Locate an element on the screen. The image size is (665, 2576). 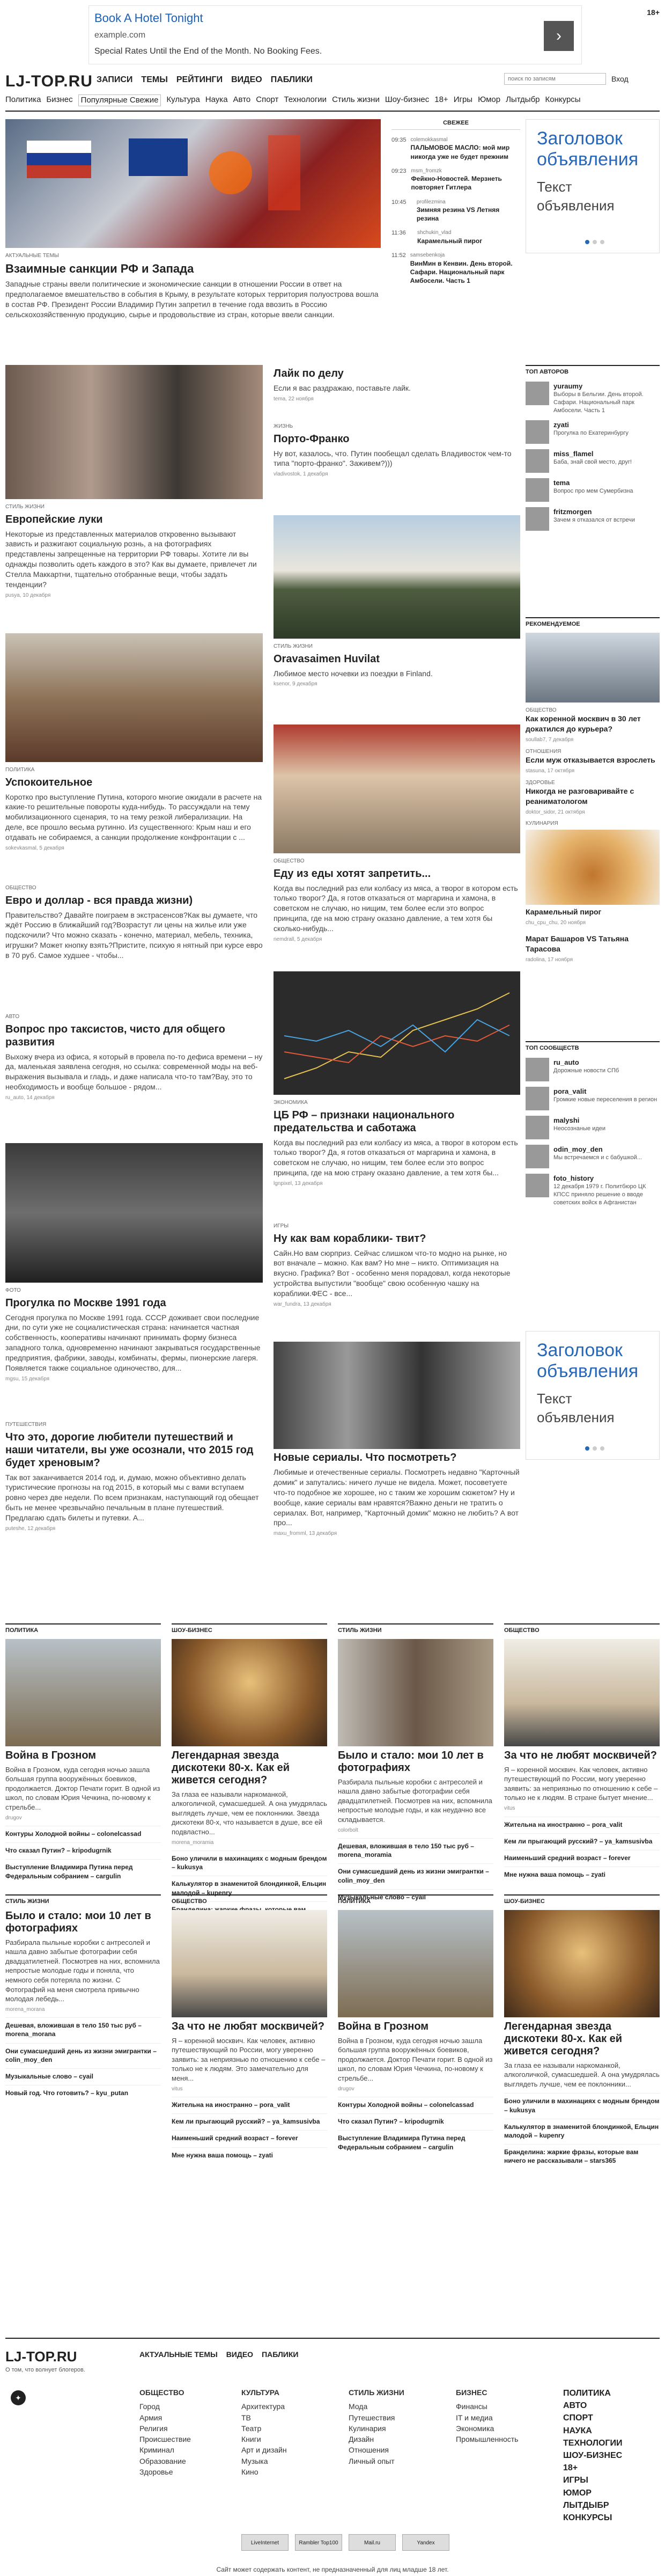
right-ad-1: Заголовок объявления Текст объявления is located at coordinates (593, 186).